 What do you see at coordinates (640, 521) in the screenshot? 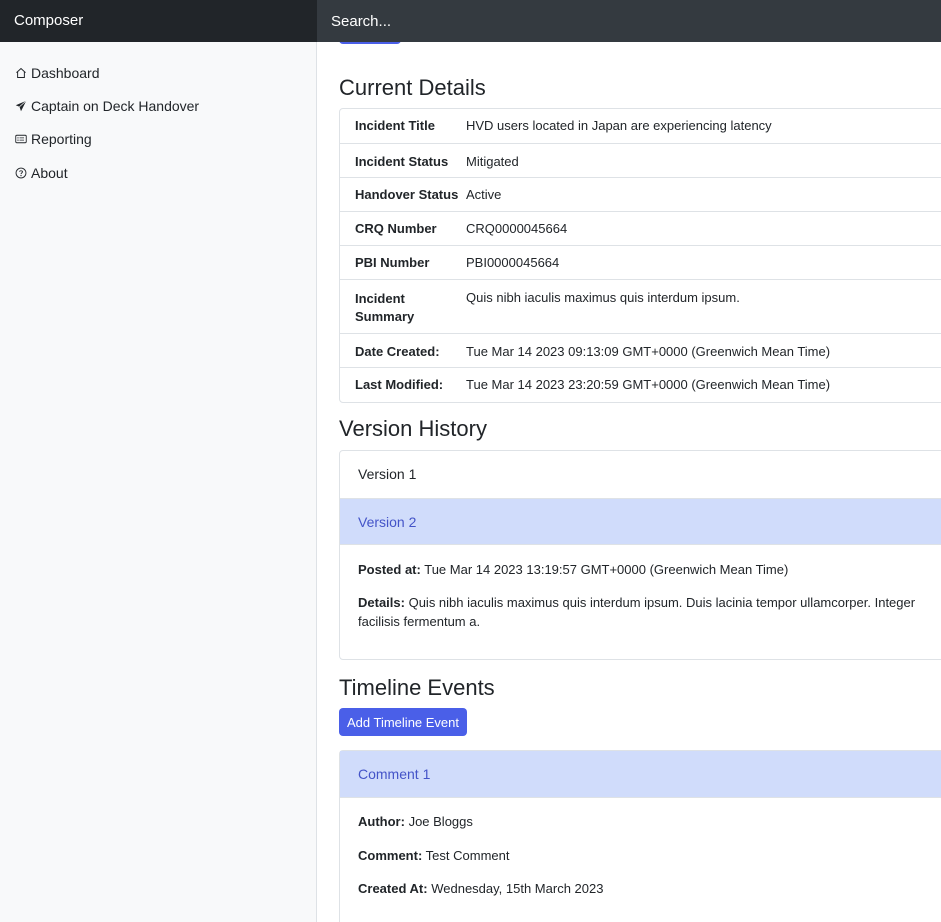
I see `accordion-header-version-2: Version 2` at bounding box center [640, 521].